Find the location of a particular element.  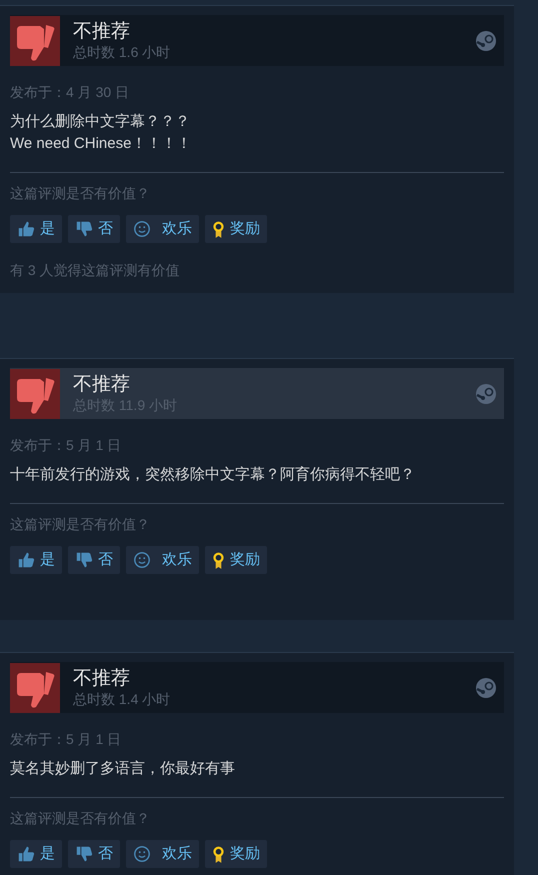

review-text: 莫名其妙删了多语言，你最好有事 is located at coordinates (123, 769).